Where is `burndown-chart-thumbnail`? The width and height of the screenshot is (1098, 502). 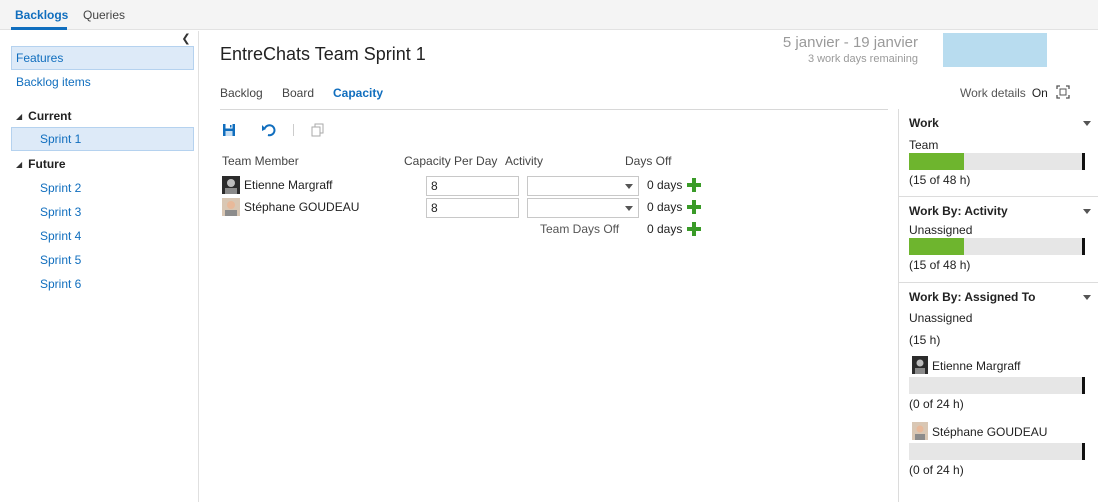 burndown-chart-thumbnail is located at coordinates (995, 50).